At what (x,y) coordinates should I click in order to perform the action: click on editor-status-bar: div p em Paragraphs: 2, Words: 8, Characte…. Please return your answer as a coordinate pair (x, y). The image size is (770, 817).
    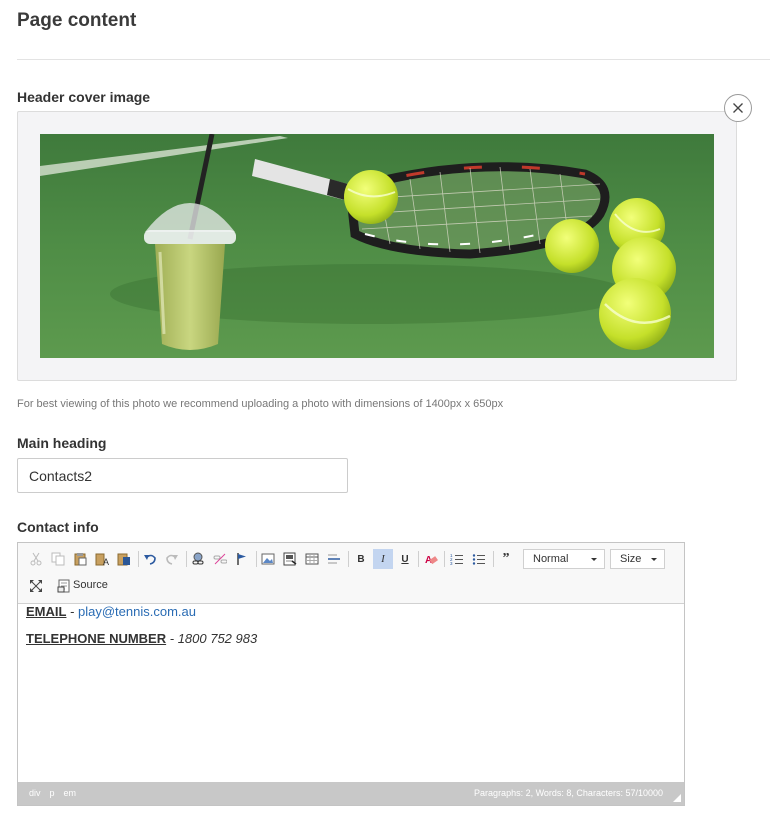
    Looking at the image, I should click on (351, 793).